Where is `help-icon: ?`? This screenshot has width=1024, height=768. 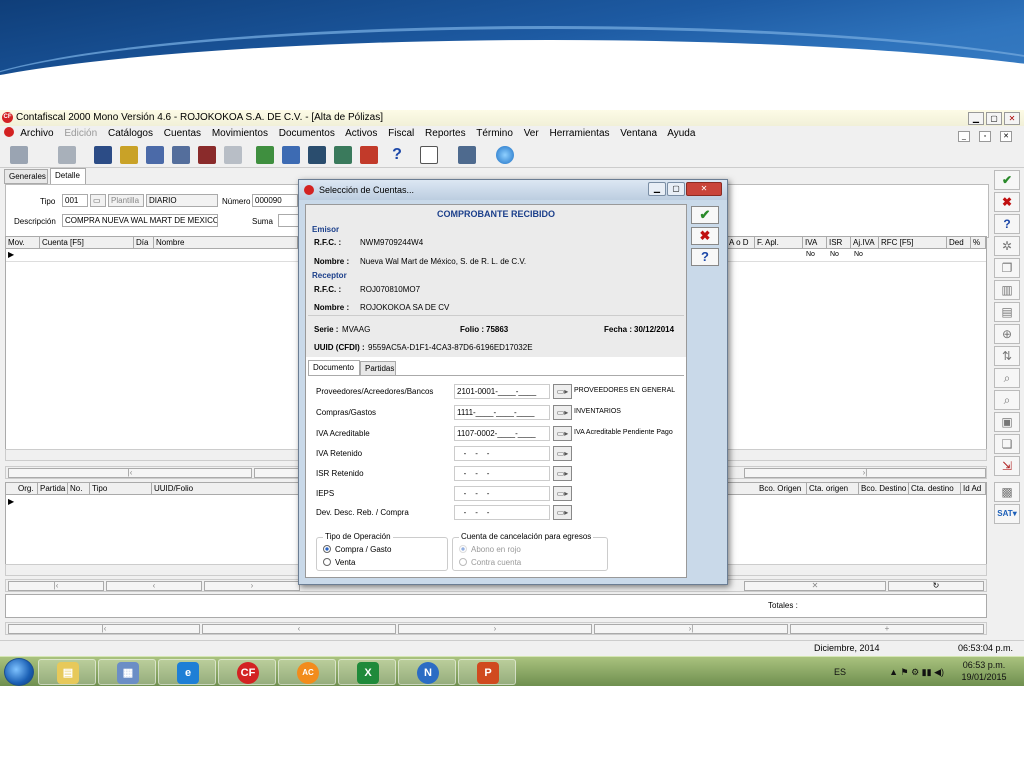
help-icon: ? is located at coordinates (397, 155).